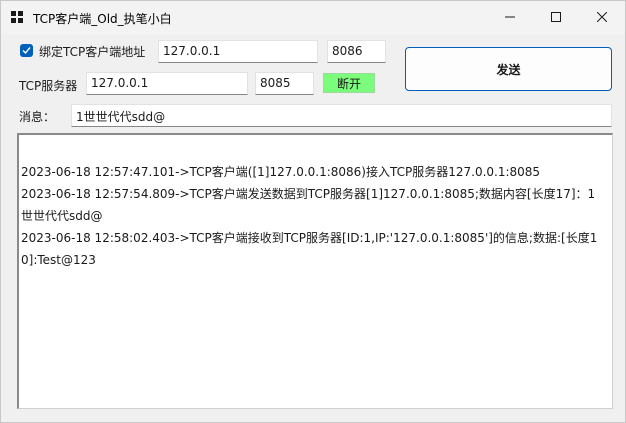 The image size is (626, 423). What do you see at coordinates (356, 51) in the screenshot?
I see `client-port-field: 8086` at bounding box center [356, 51].